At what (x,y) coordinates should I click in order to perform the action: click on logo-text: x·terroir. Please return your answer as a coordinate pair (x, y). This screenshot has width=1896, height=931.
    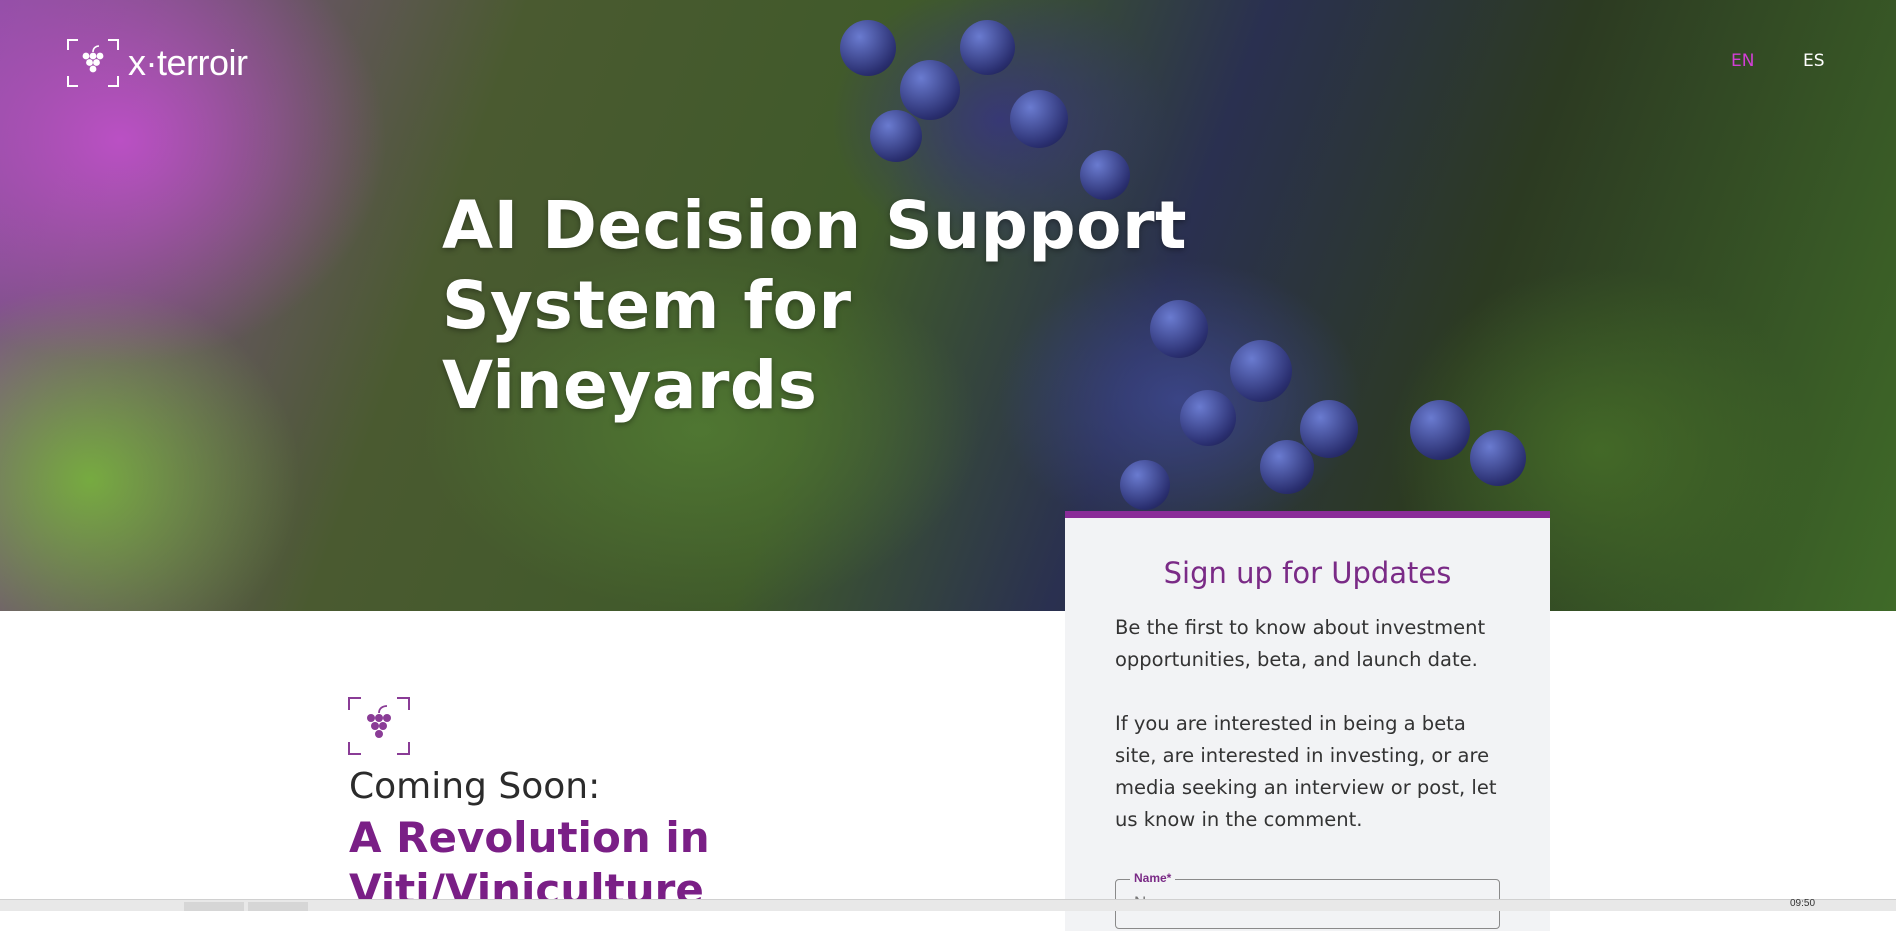
    Looking at the image, I should click on (188, 62).